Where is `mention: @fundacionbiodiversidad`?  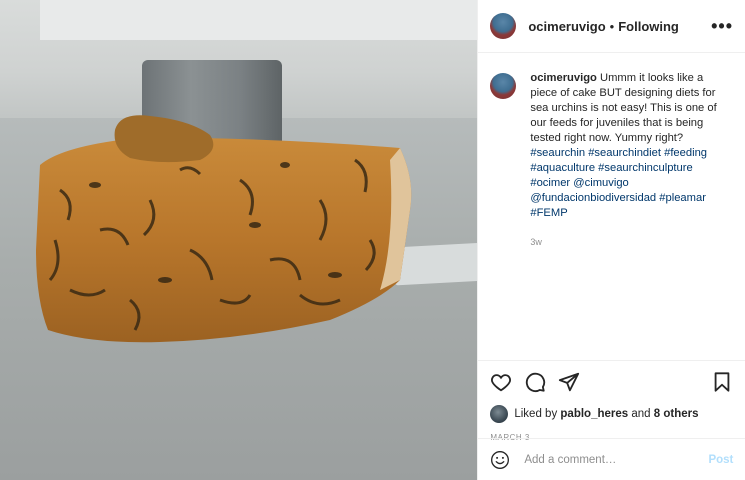 mention: @fundacionbiodiversidad is located at coordinates (593, 198).